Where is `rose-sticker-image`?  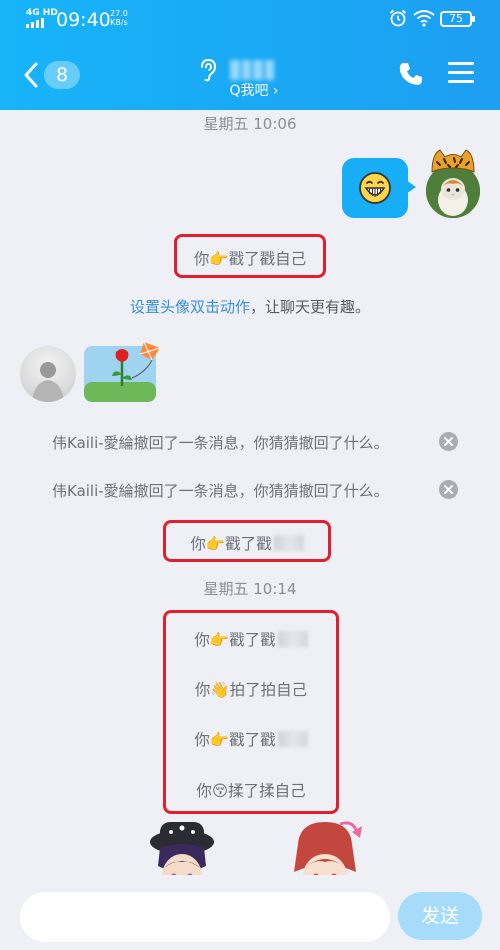
rose-sticker-image is located at coordinates (127, 372).